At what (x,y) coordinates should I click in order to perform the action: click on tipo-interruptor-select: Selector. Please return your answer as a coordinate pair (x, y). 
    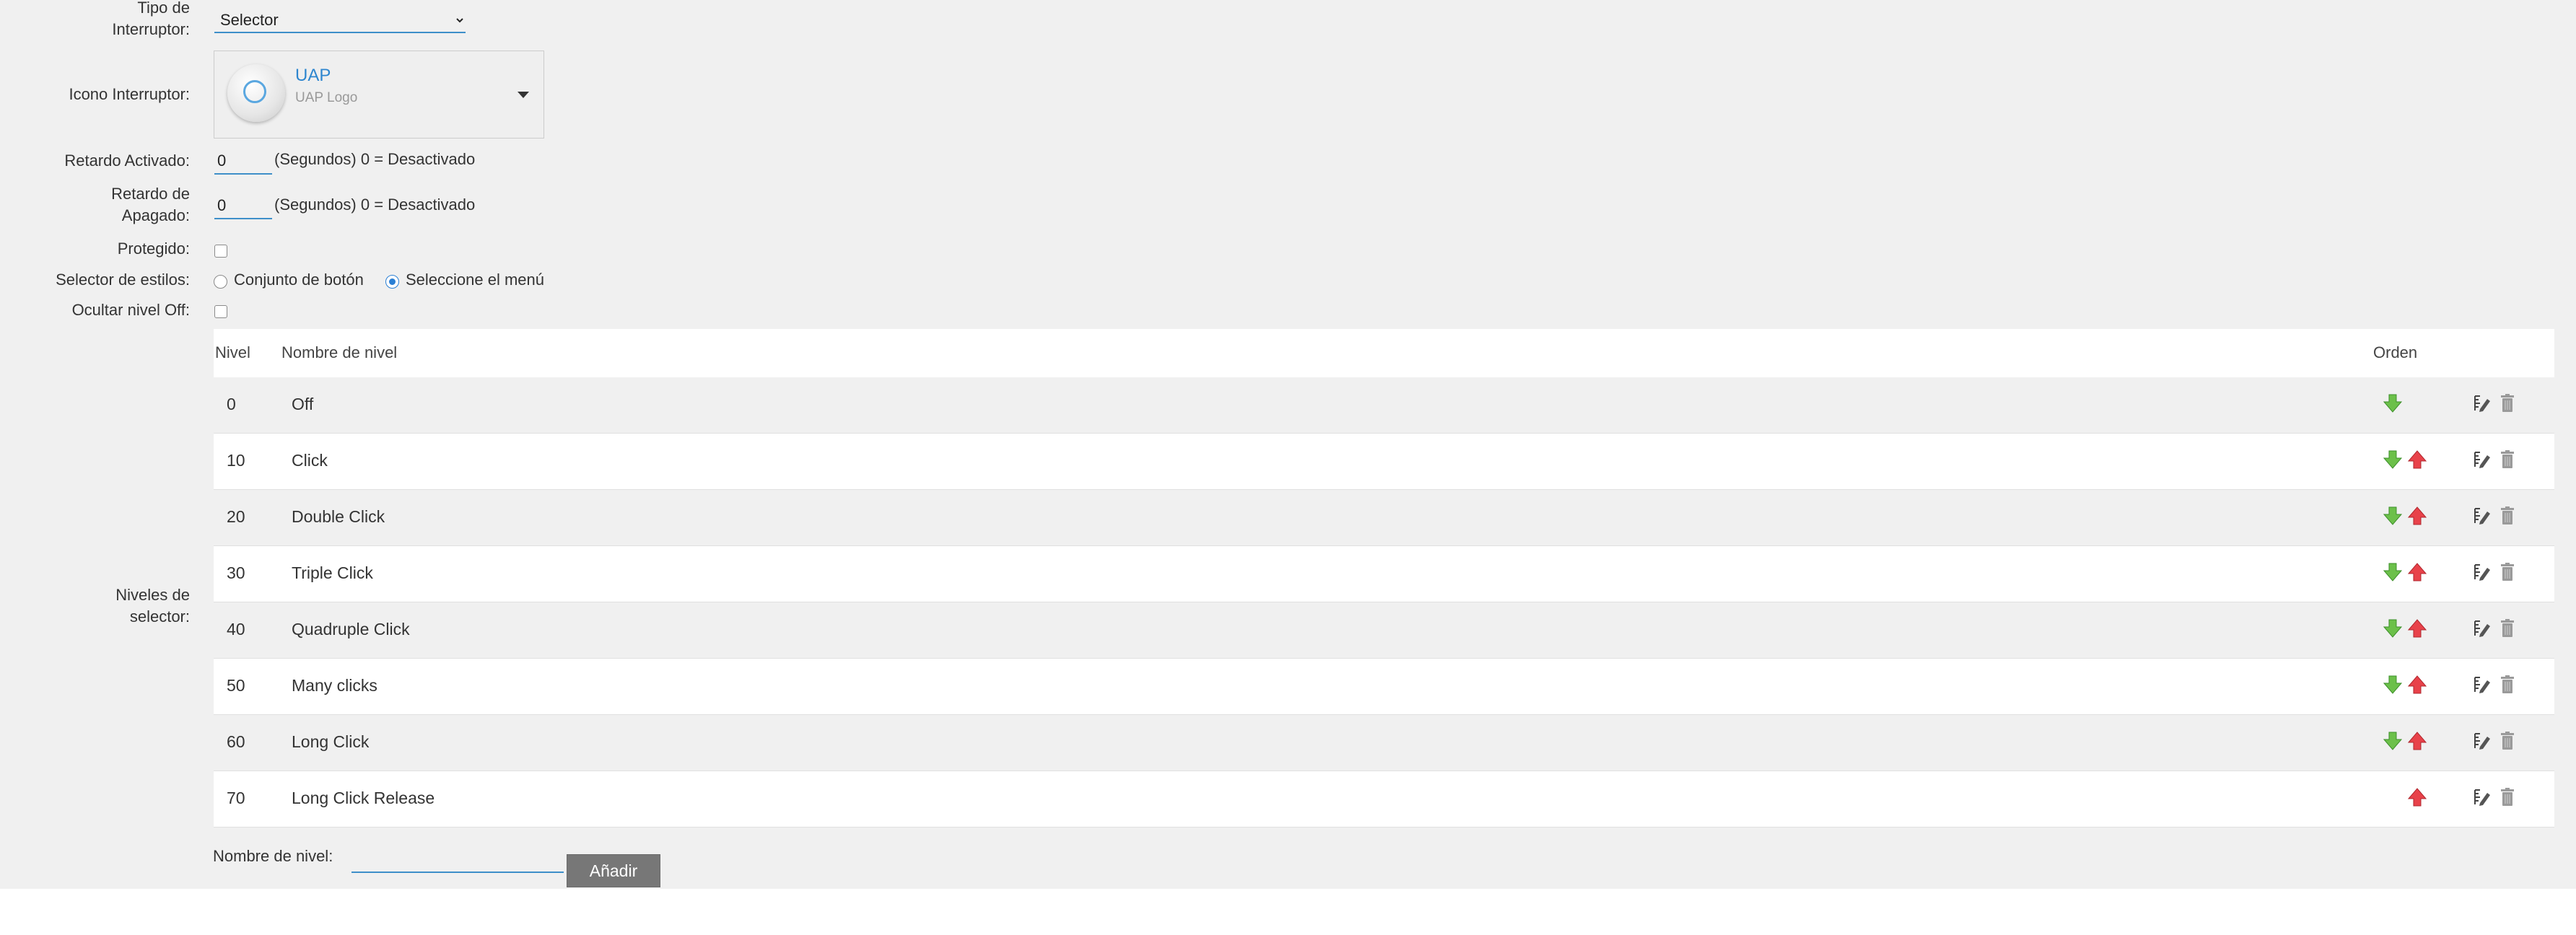
    Looking at the image, I should click on (340, 20).